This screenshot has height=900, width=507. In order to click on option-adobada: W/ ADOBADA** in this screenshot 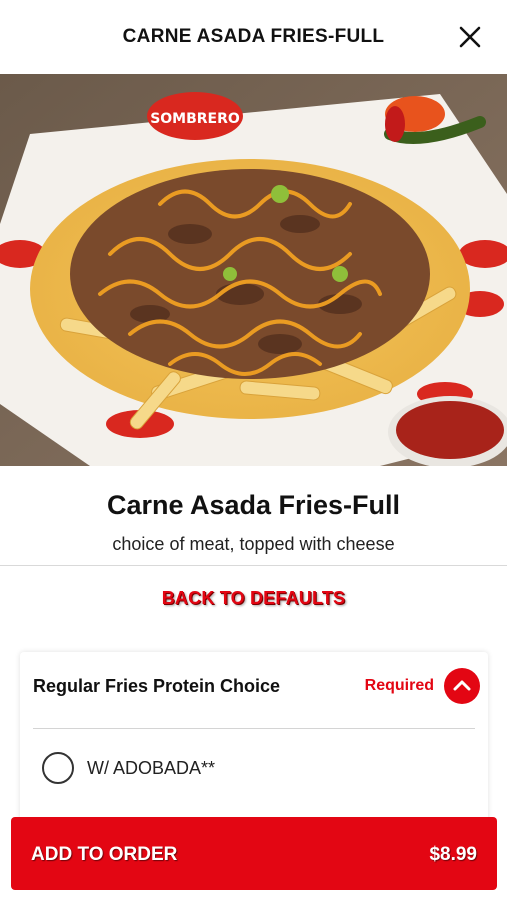, I will do `click(257, 768)`.